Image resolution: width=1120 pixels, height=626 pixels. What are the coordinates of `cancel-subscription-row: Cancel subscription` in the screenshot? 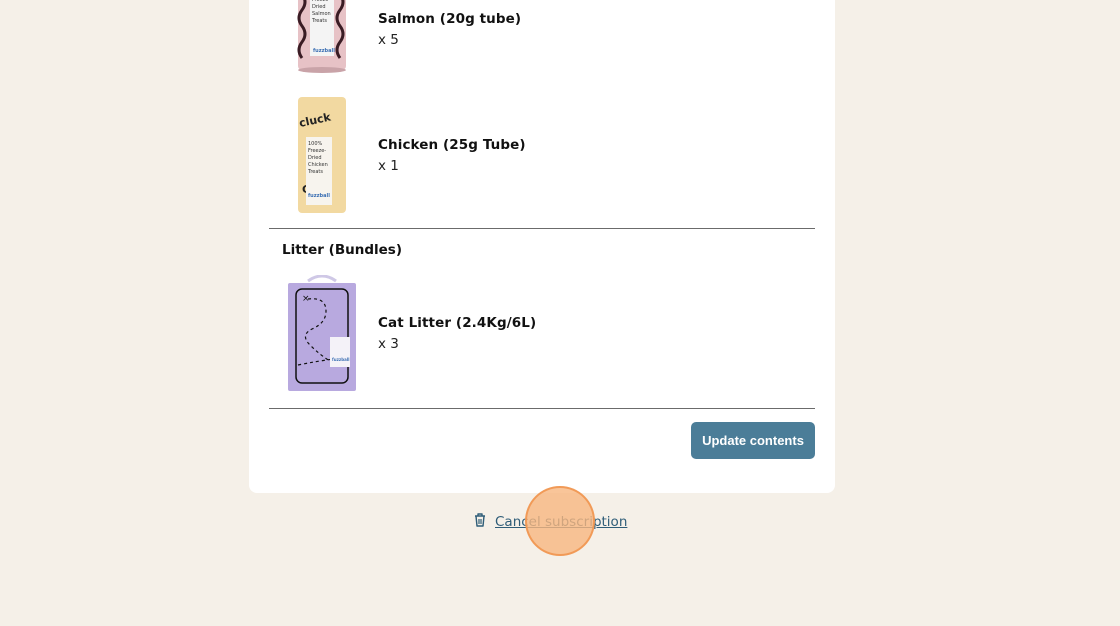 It's located at (550, 522).